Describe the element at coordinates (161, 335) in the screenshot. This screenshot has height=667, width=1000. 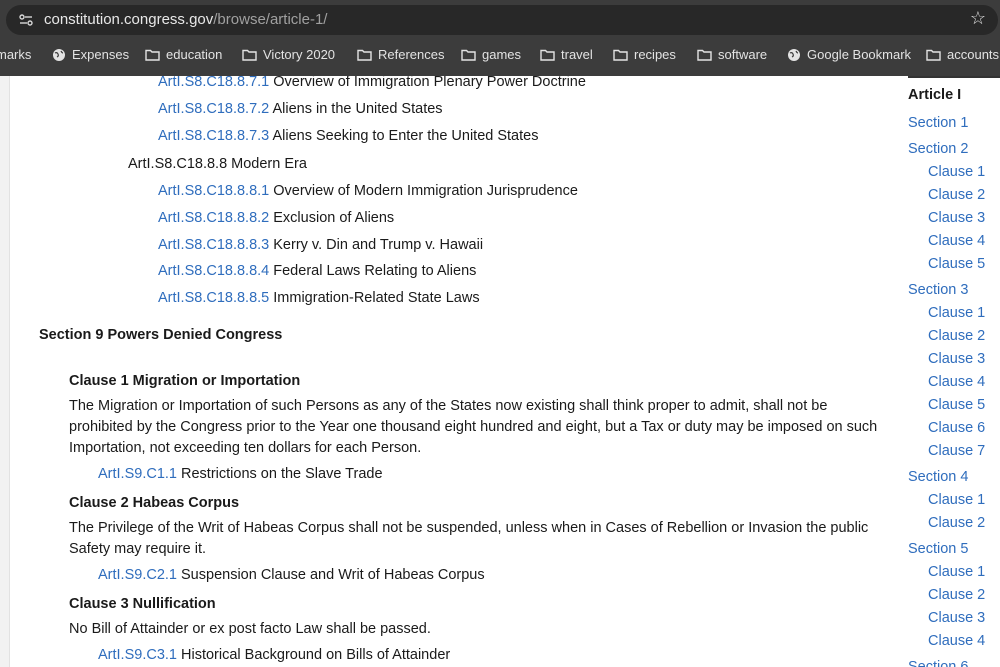
I see `section-9-heading: Section 9 Powers Denied Congress` at that location.